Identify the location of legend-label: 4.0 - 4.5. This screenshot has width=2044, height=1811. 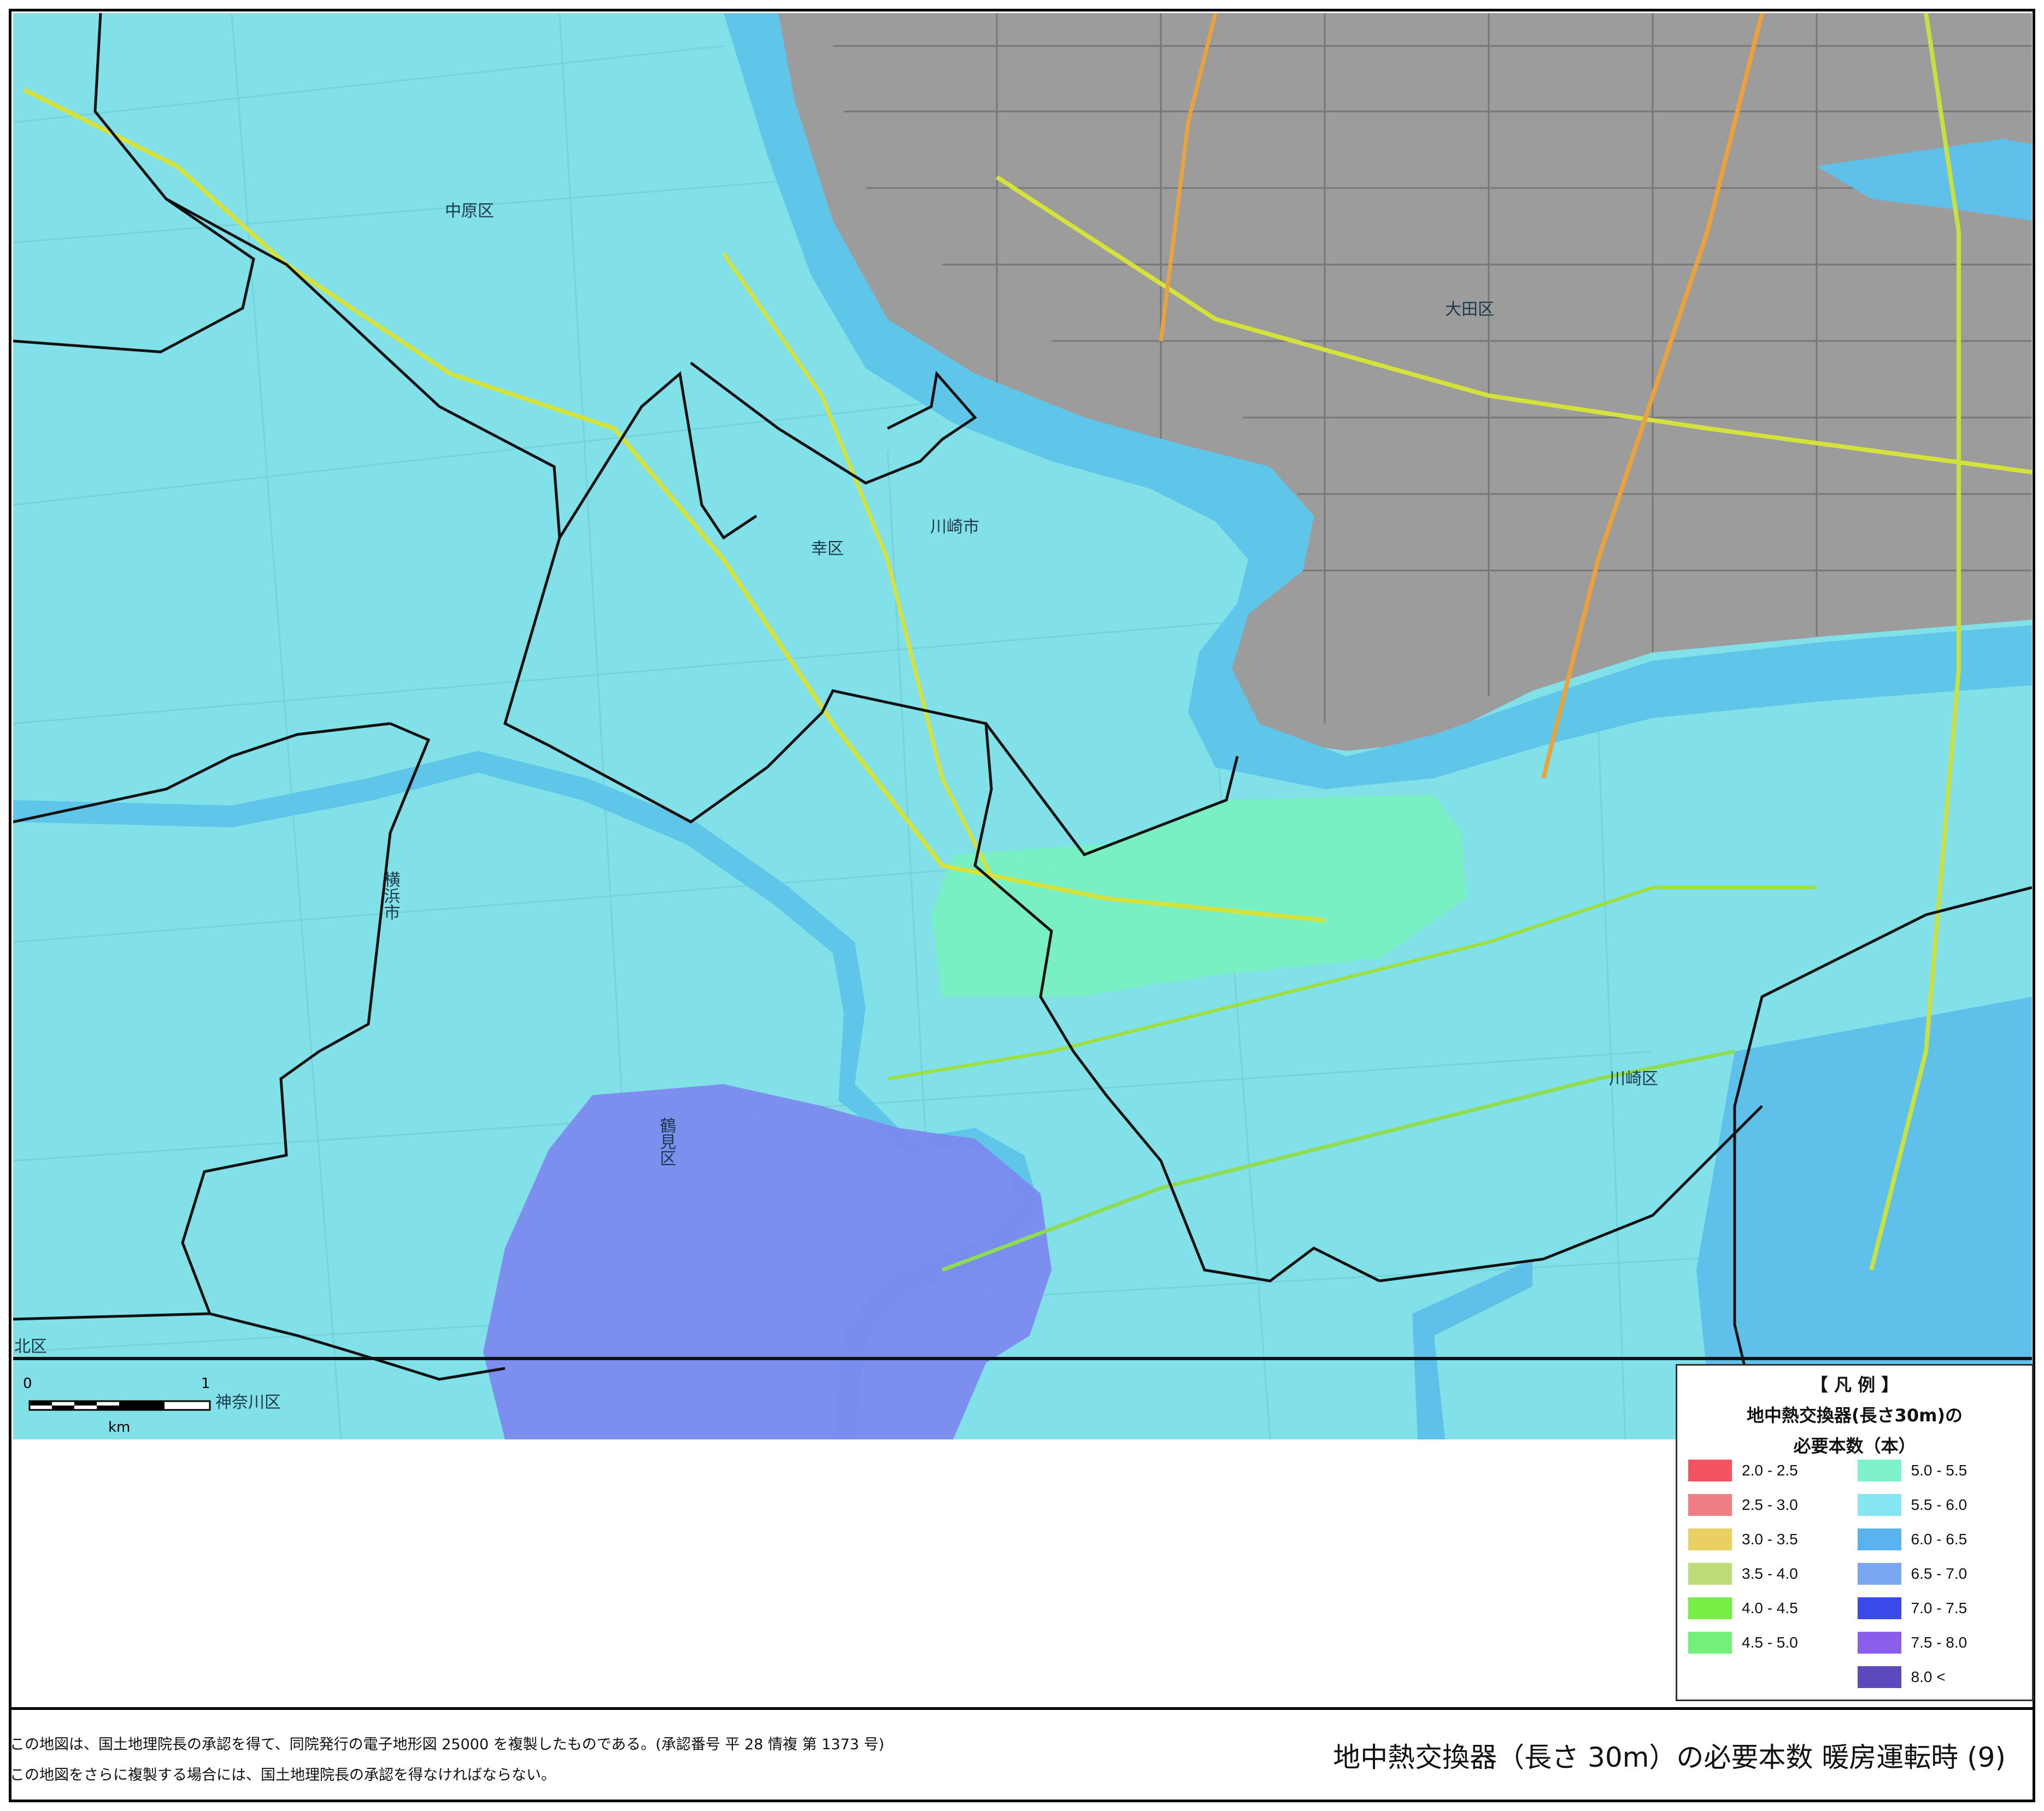
(1770, 1607).